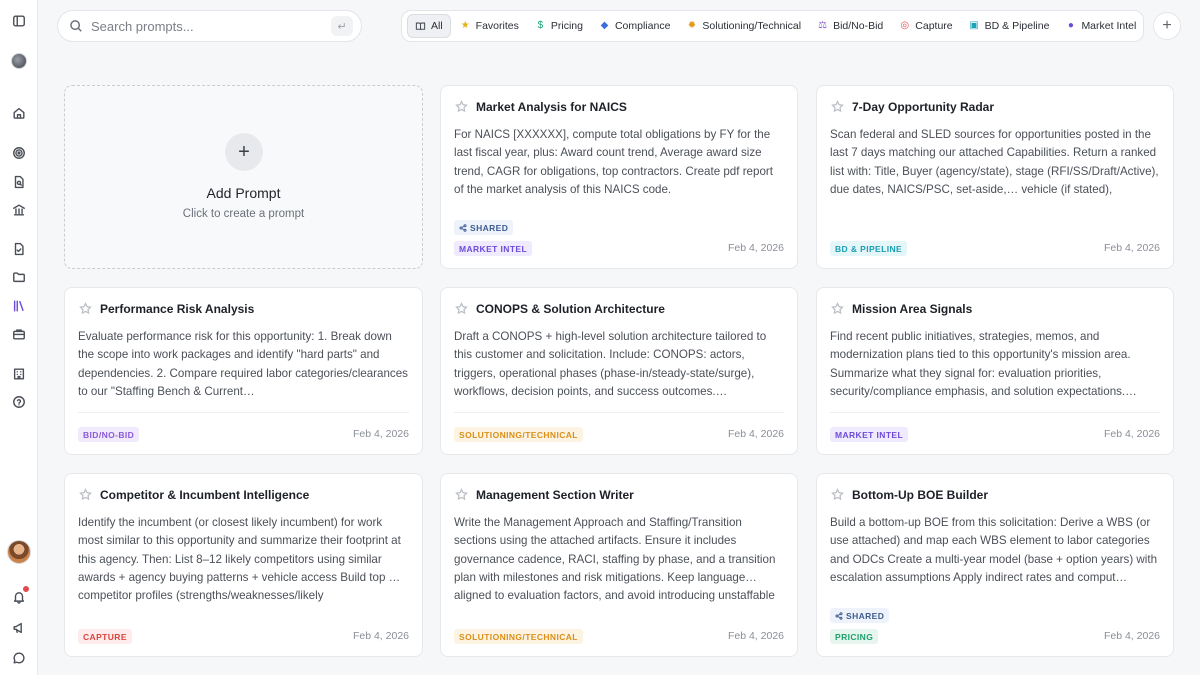  What do you see at coordinates (1109, 26) in the screenshot?
I see `tab-label: Market Intel` at bounding box center [1109, 26].